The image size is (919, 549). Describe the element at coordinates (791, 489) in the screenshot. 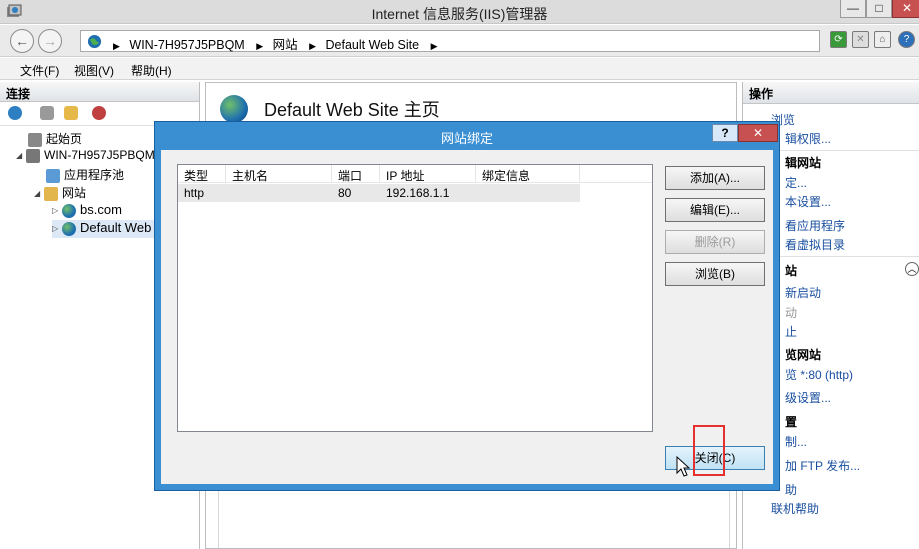

I see `action-help: 助` at that location.